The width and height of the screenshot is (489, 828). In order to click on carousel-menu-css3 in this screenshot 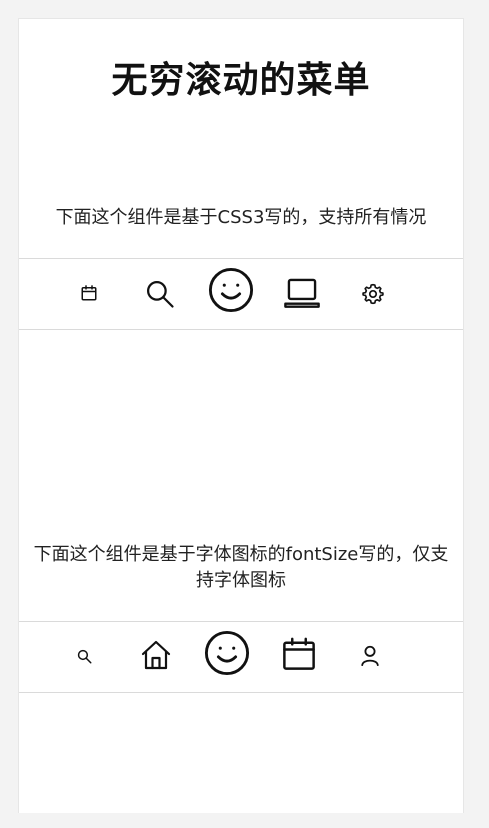, I will do `click(241, 294)`.